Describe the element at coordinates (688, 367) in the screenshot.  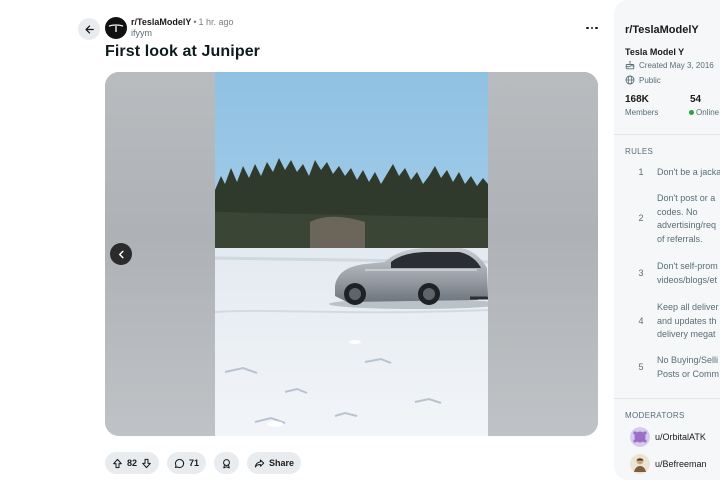
I see `rule-text: No Buying/Selli Posts or Comm` at that location.